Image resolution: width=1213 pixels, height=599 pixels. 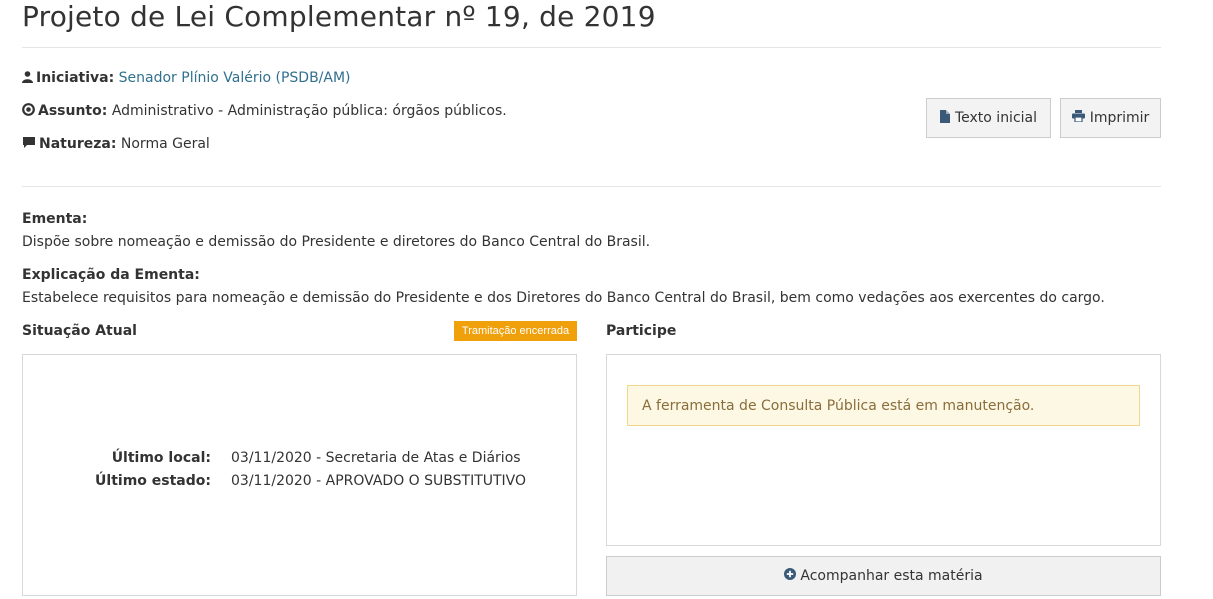 What do you see at coordinates (116, 144) in the screenshot?
I see `natureza-row: Natureza: Norma Geral` at bounding box center [116, 144].